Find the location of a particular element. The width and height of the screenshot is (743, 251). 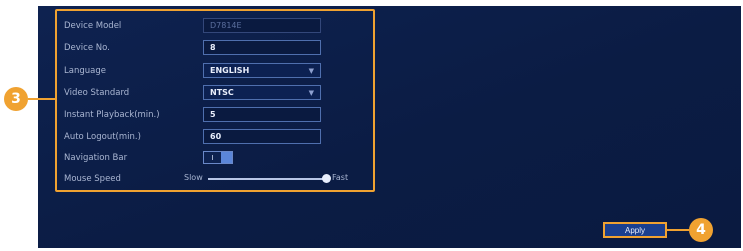

video-standard-row: Video Standard is located at coordinates (134, 93).